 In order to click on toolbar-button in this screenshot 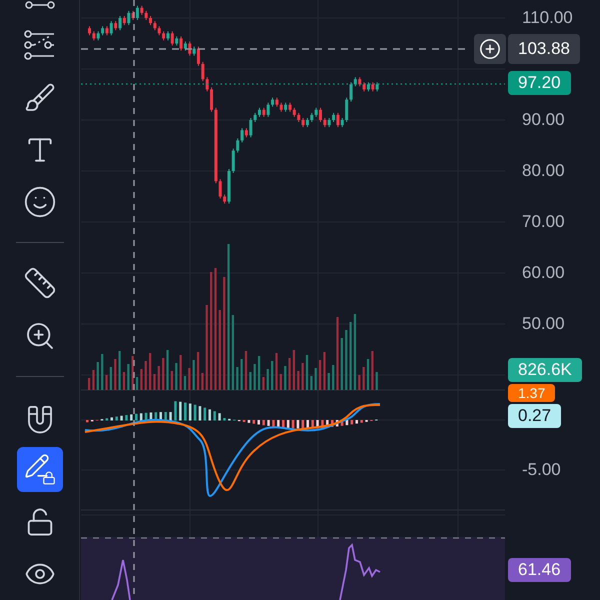, I will do `click(39, 469)`.